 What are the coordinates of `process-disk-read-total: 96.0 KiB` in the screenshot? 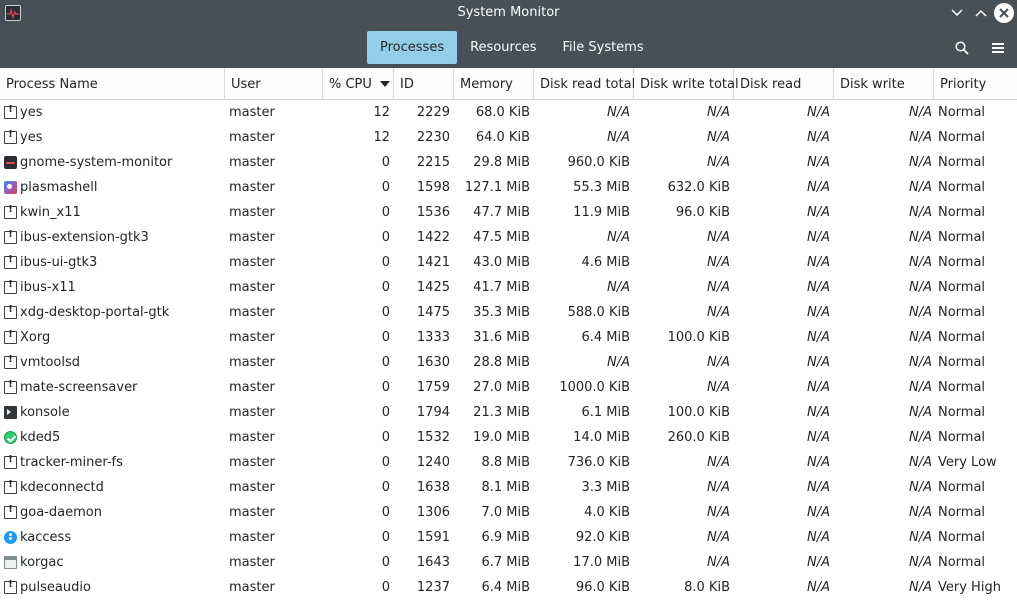 It's located at (602, 587).